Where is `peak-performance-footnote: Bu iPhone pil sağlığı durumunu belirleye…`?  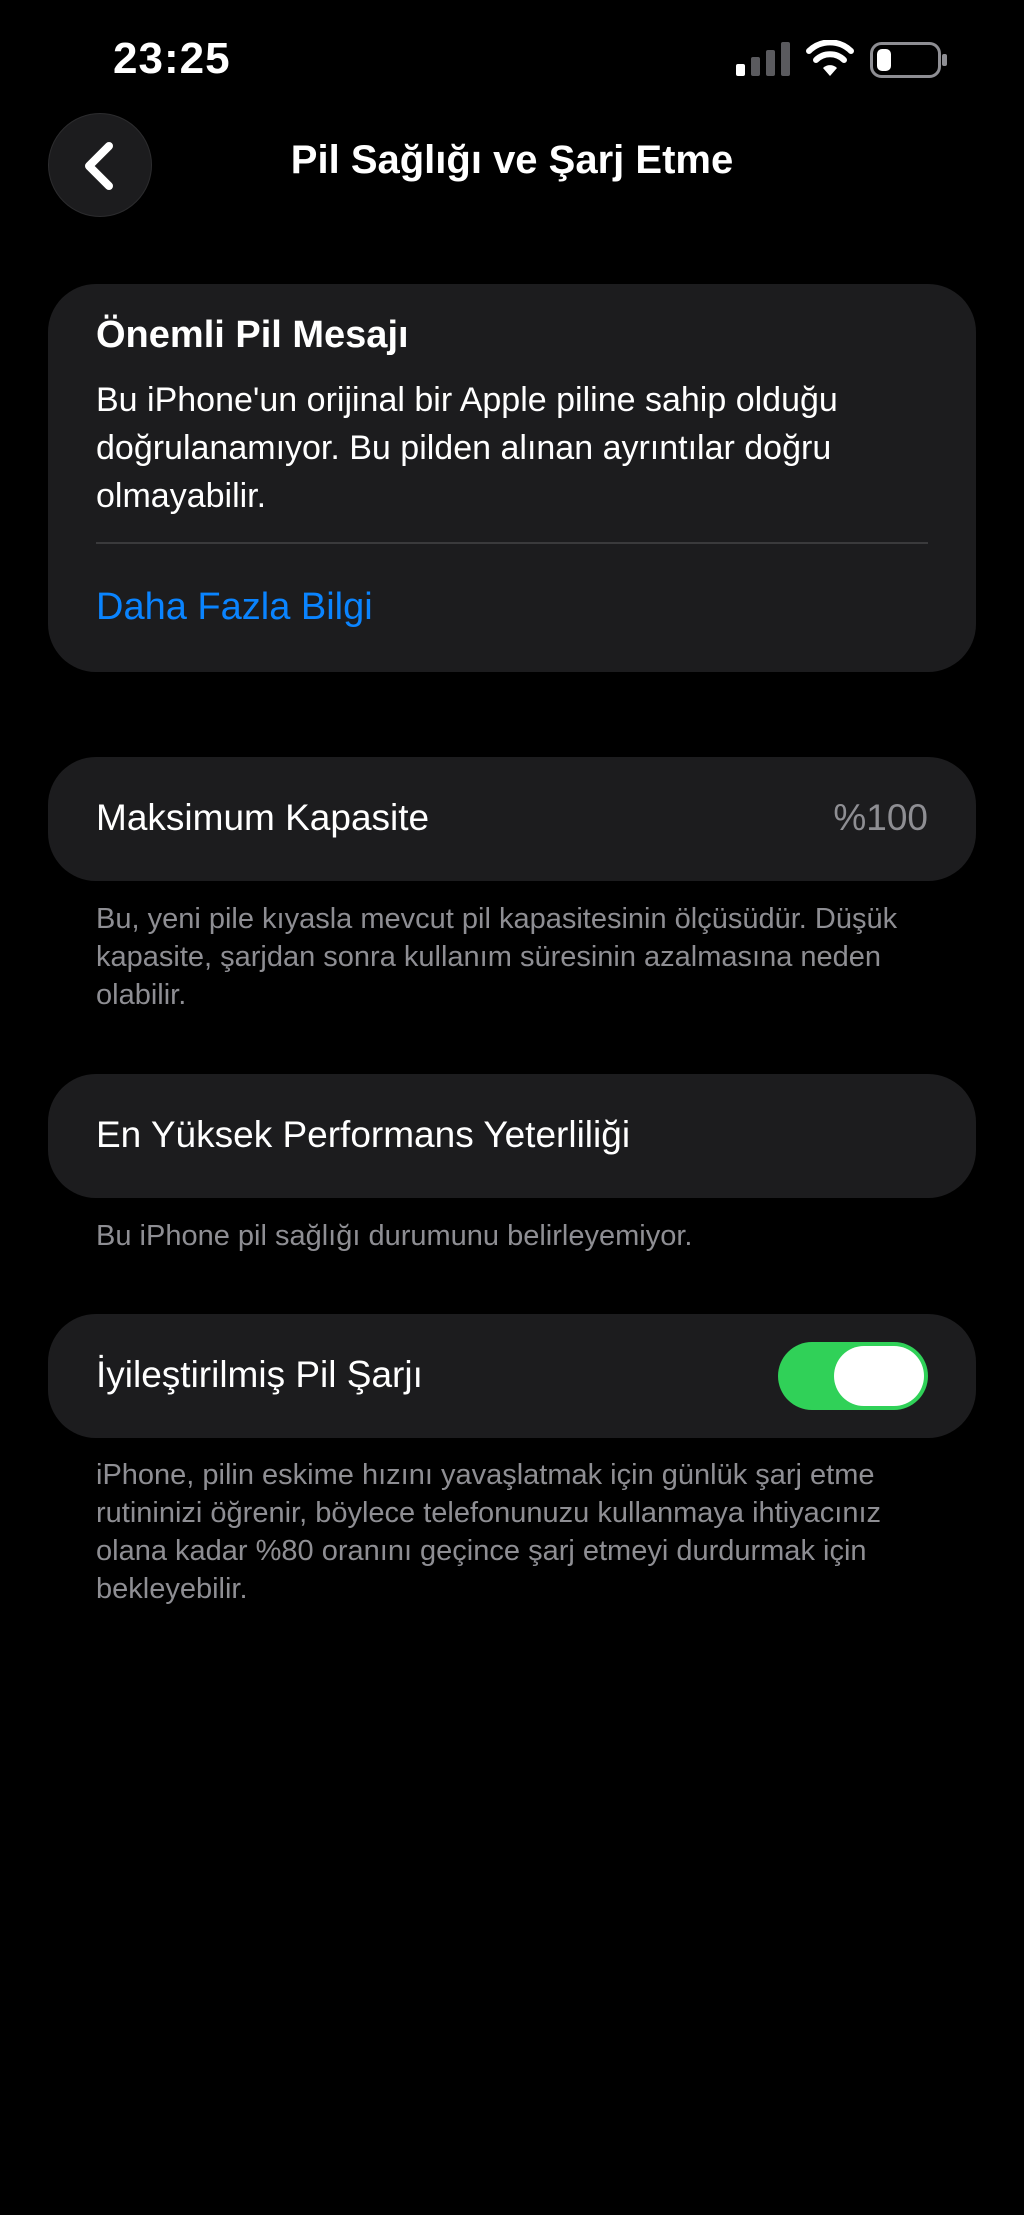 peak-performance-footnote: Bu iPhone pil sağlığı durumunu belirleye… is located at coordinates (394, 1236).